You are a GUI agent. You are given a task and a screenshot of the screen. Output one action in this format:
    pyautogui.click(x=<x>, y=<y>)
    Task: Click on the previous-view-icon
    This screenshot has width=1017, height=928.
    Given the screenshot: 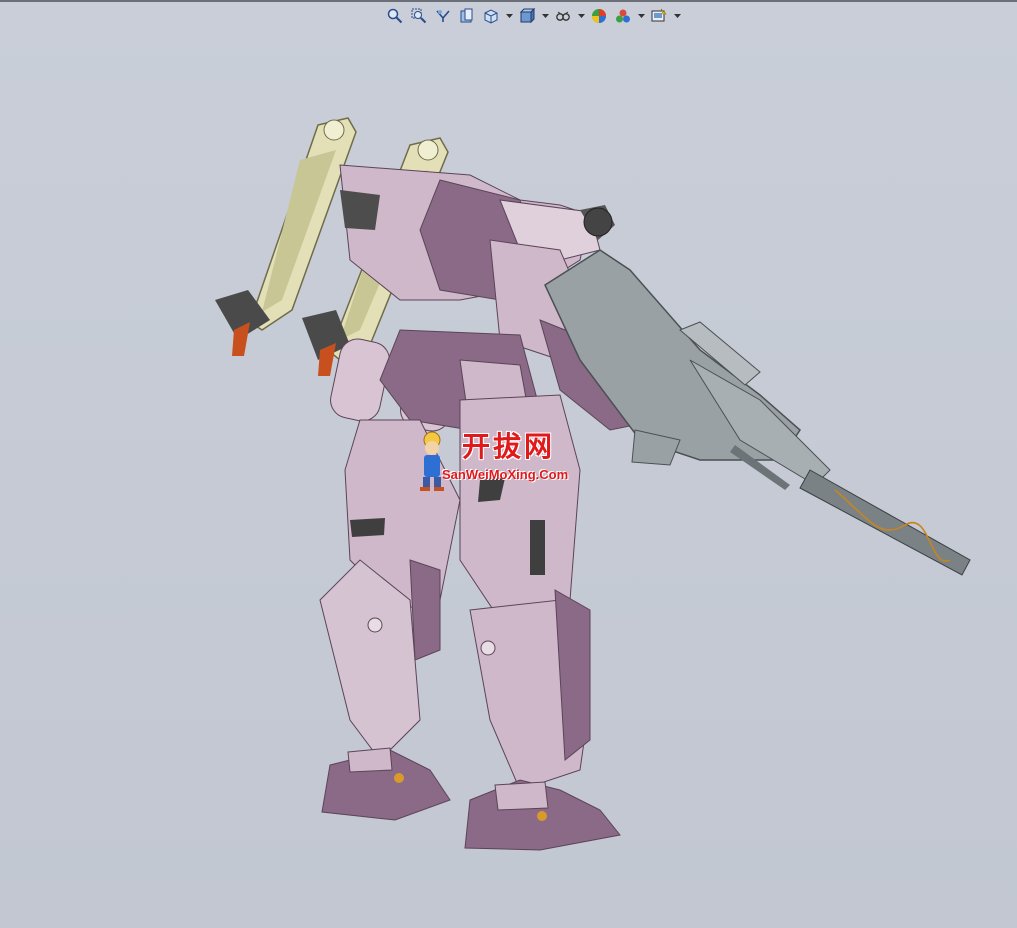 What is the action you would take?
    pyautogui.click(x=443, y=16)
    